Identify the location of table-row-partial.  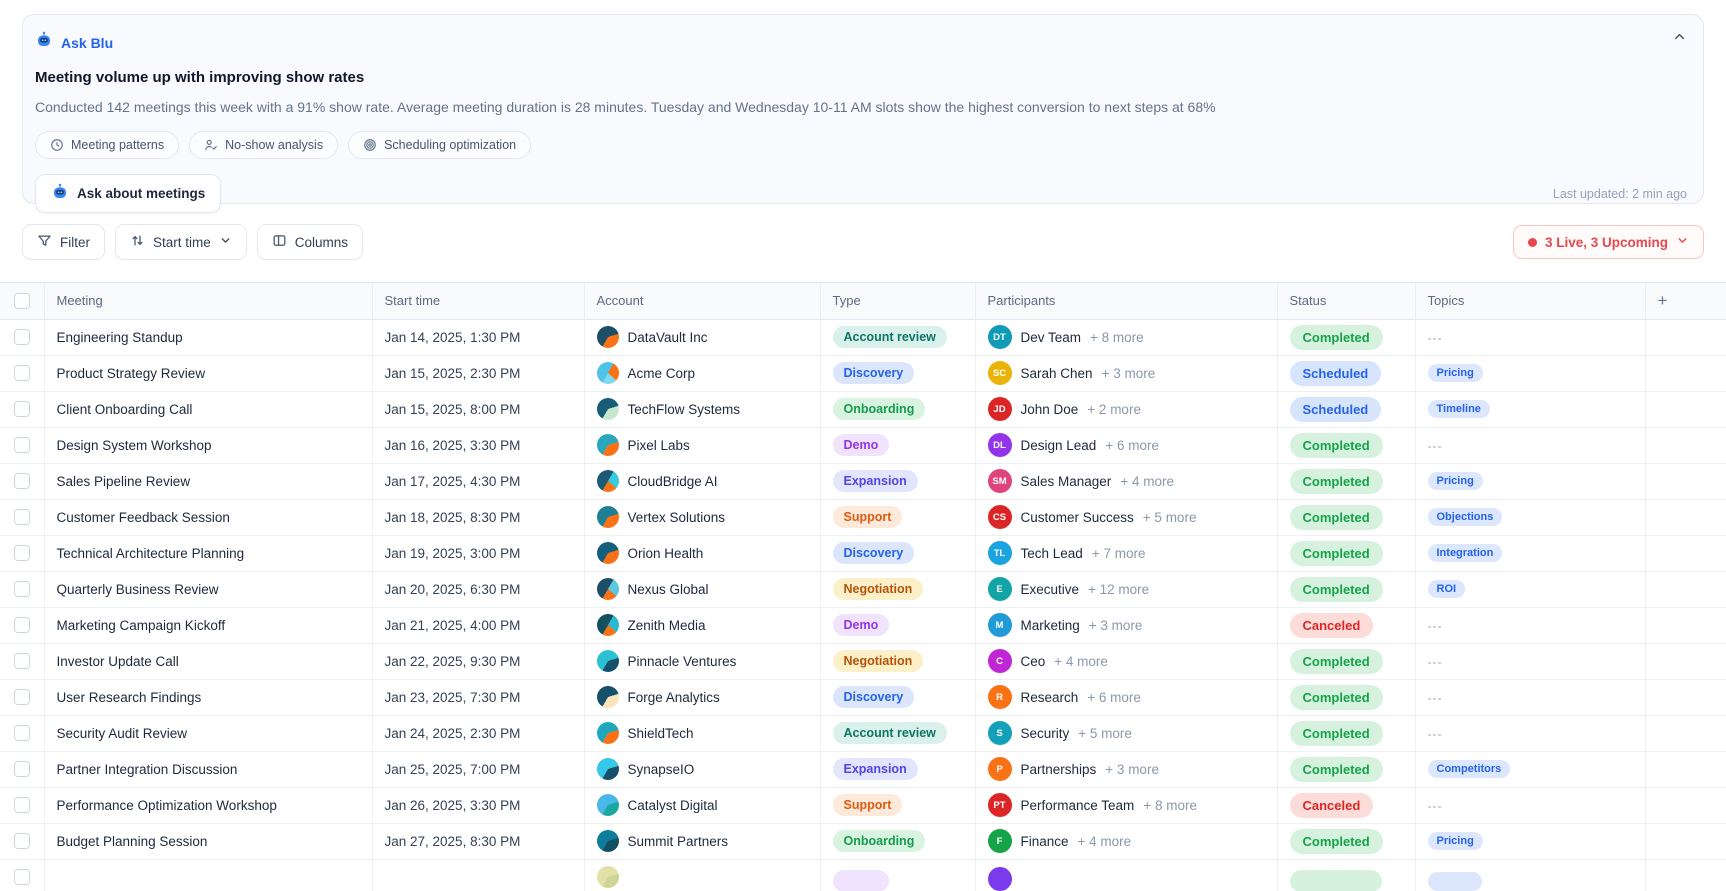
(863, 875).